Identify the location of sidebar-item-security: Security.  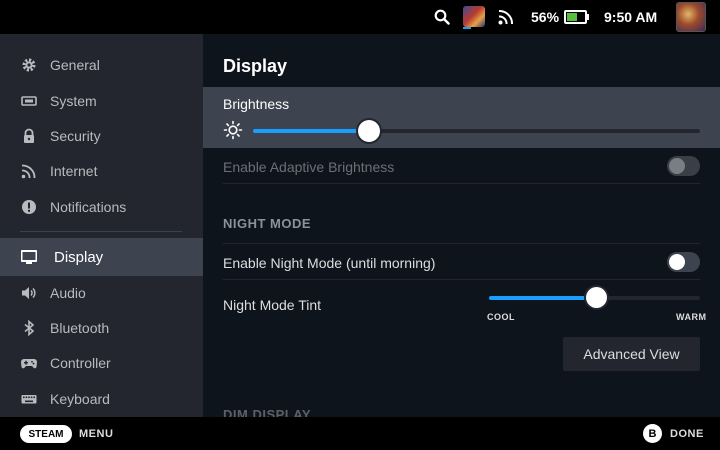
(101, 135).